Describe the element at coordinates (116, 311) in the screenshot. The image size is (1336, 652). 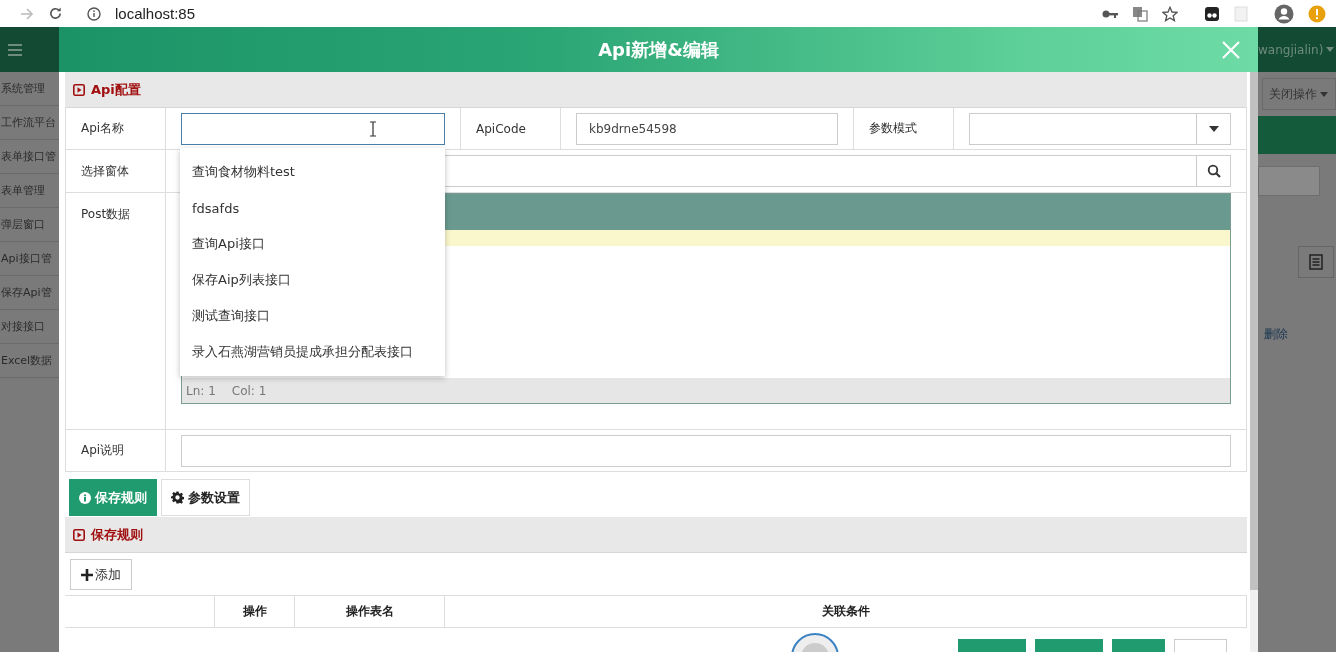
I see `field-label: Post数据` at that location.